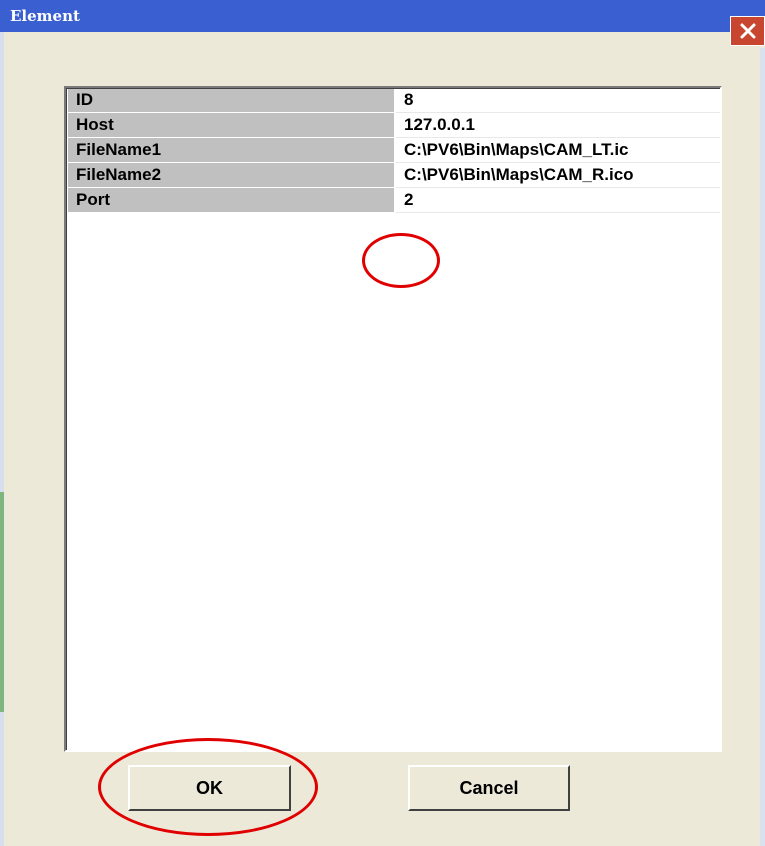 The width and height of the screenshot is (765, 846). I want to click on property-row-filename1: FileName1 C:\PV6\Bin\Maps\CAM_LT.ic, so click(394, 150).